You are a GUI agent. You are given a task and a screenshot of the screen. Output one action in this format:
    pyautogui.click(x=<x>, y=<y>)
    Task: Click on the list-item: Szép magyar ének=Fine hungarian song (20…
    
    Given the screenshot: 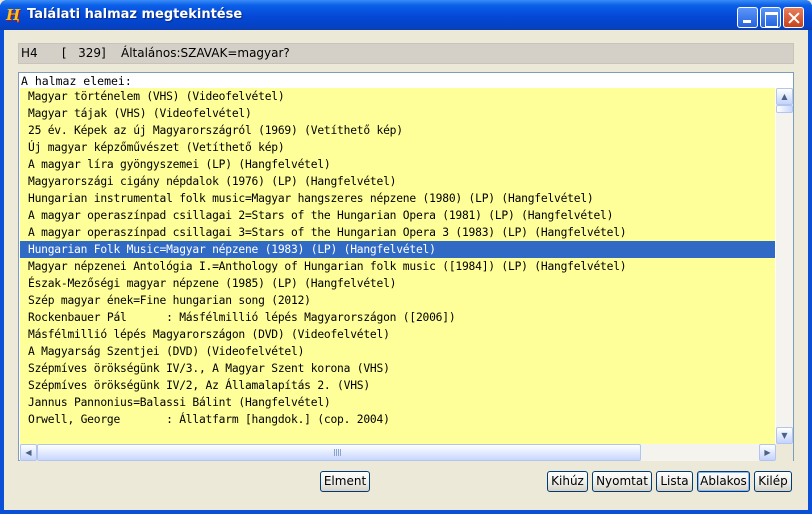 What is the action you would take?
    pyautogui.click(x=397, y=300)
    